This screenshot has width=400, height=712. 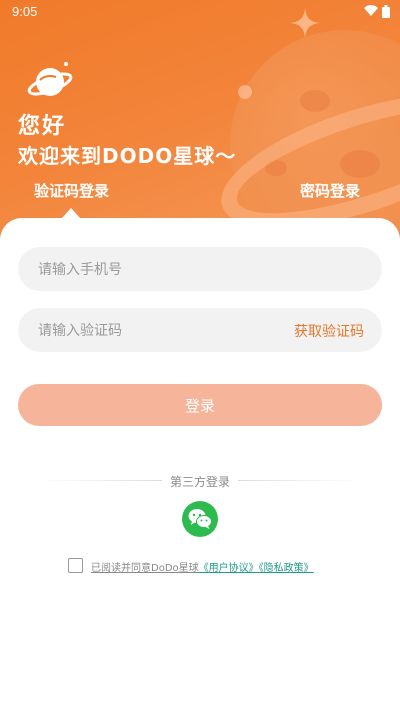 What do you see at coordinates (50, 79) in the screenshot?
I see `planet-logo-icon` at bounding box center [50, 79].